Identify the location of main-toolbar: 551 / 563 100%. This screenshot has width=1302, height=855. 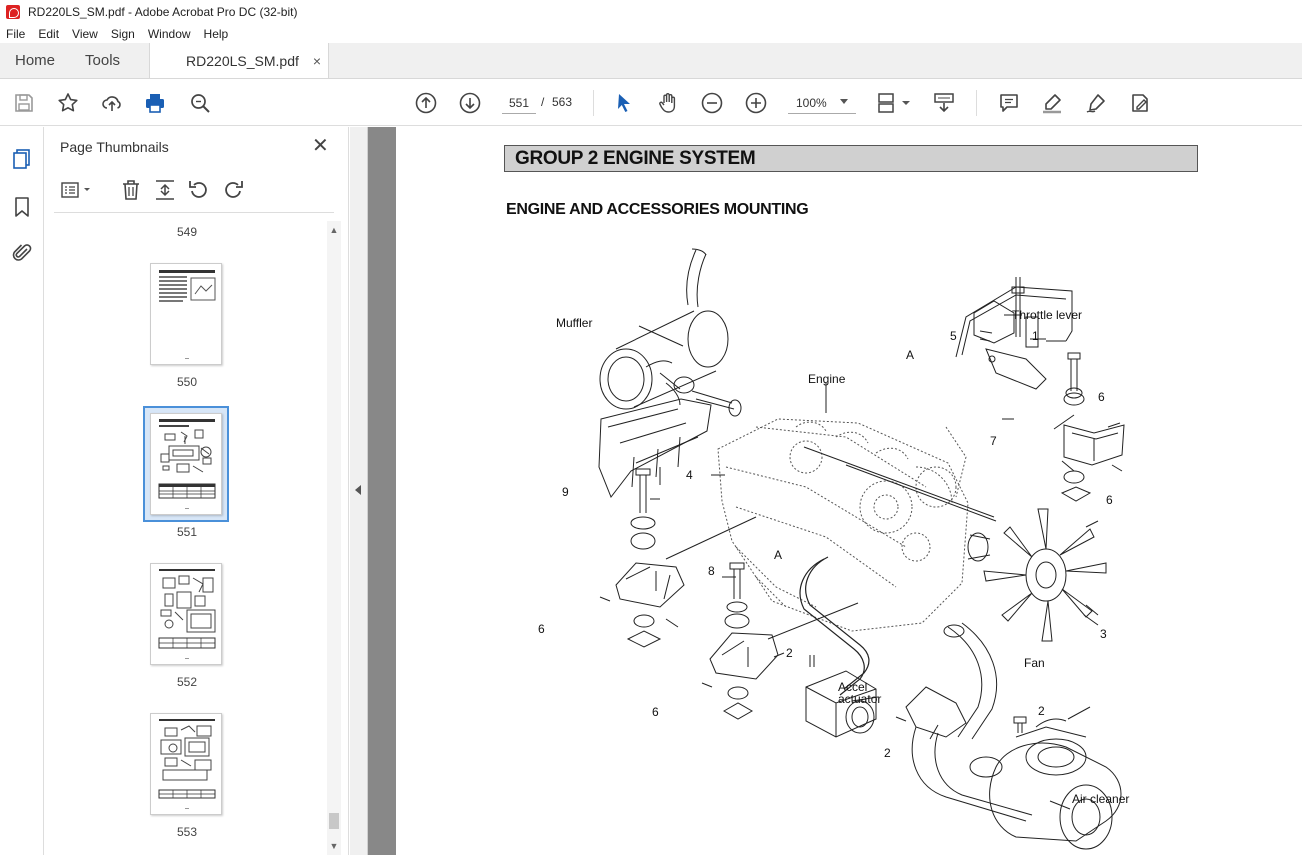
(651, 103).